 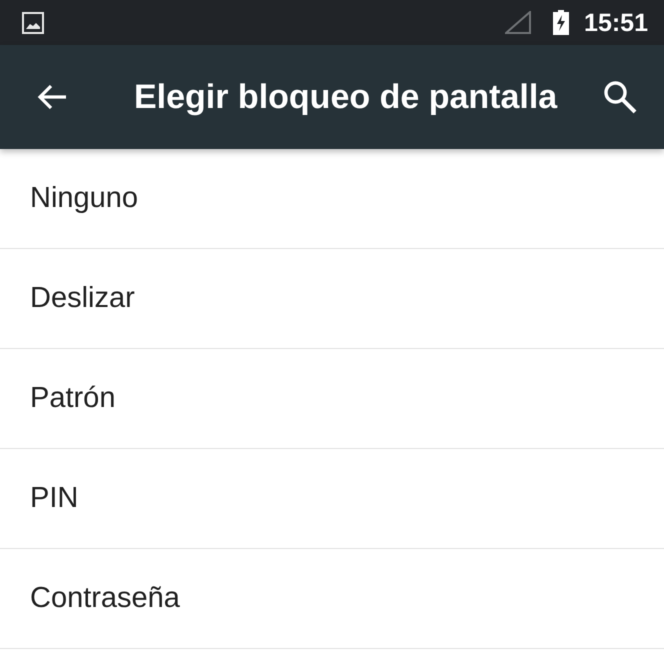 I want to click on status-time: 15:51, so click(x=616, y=23).